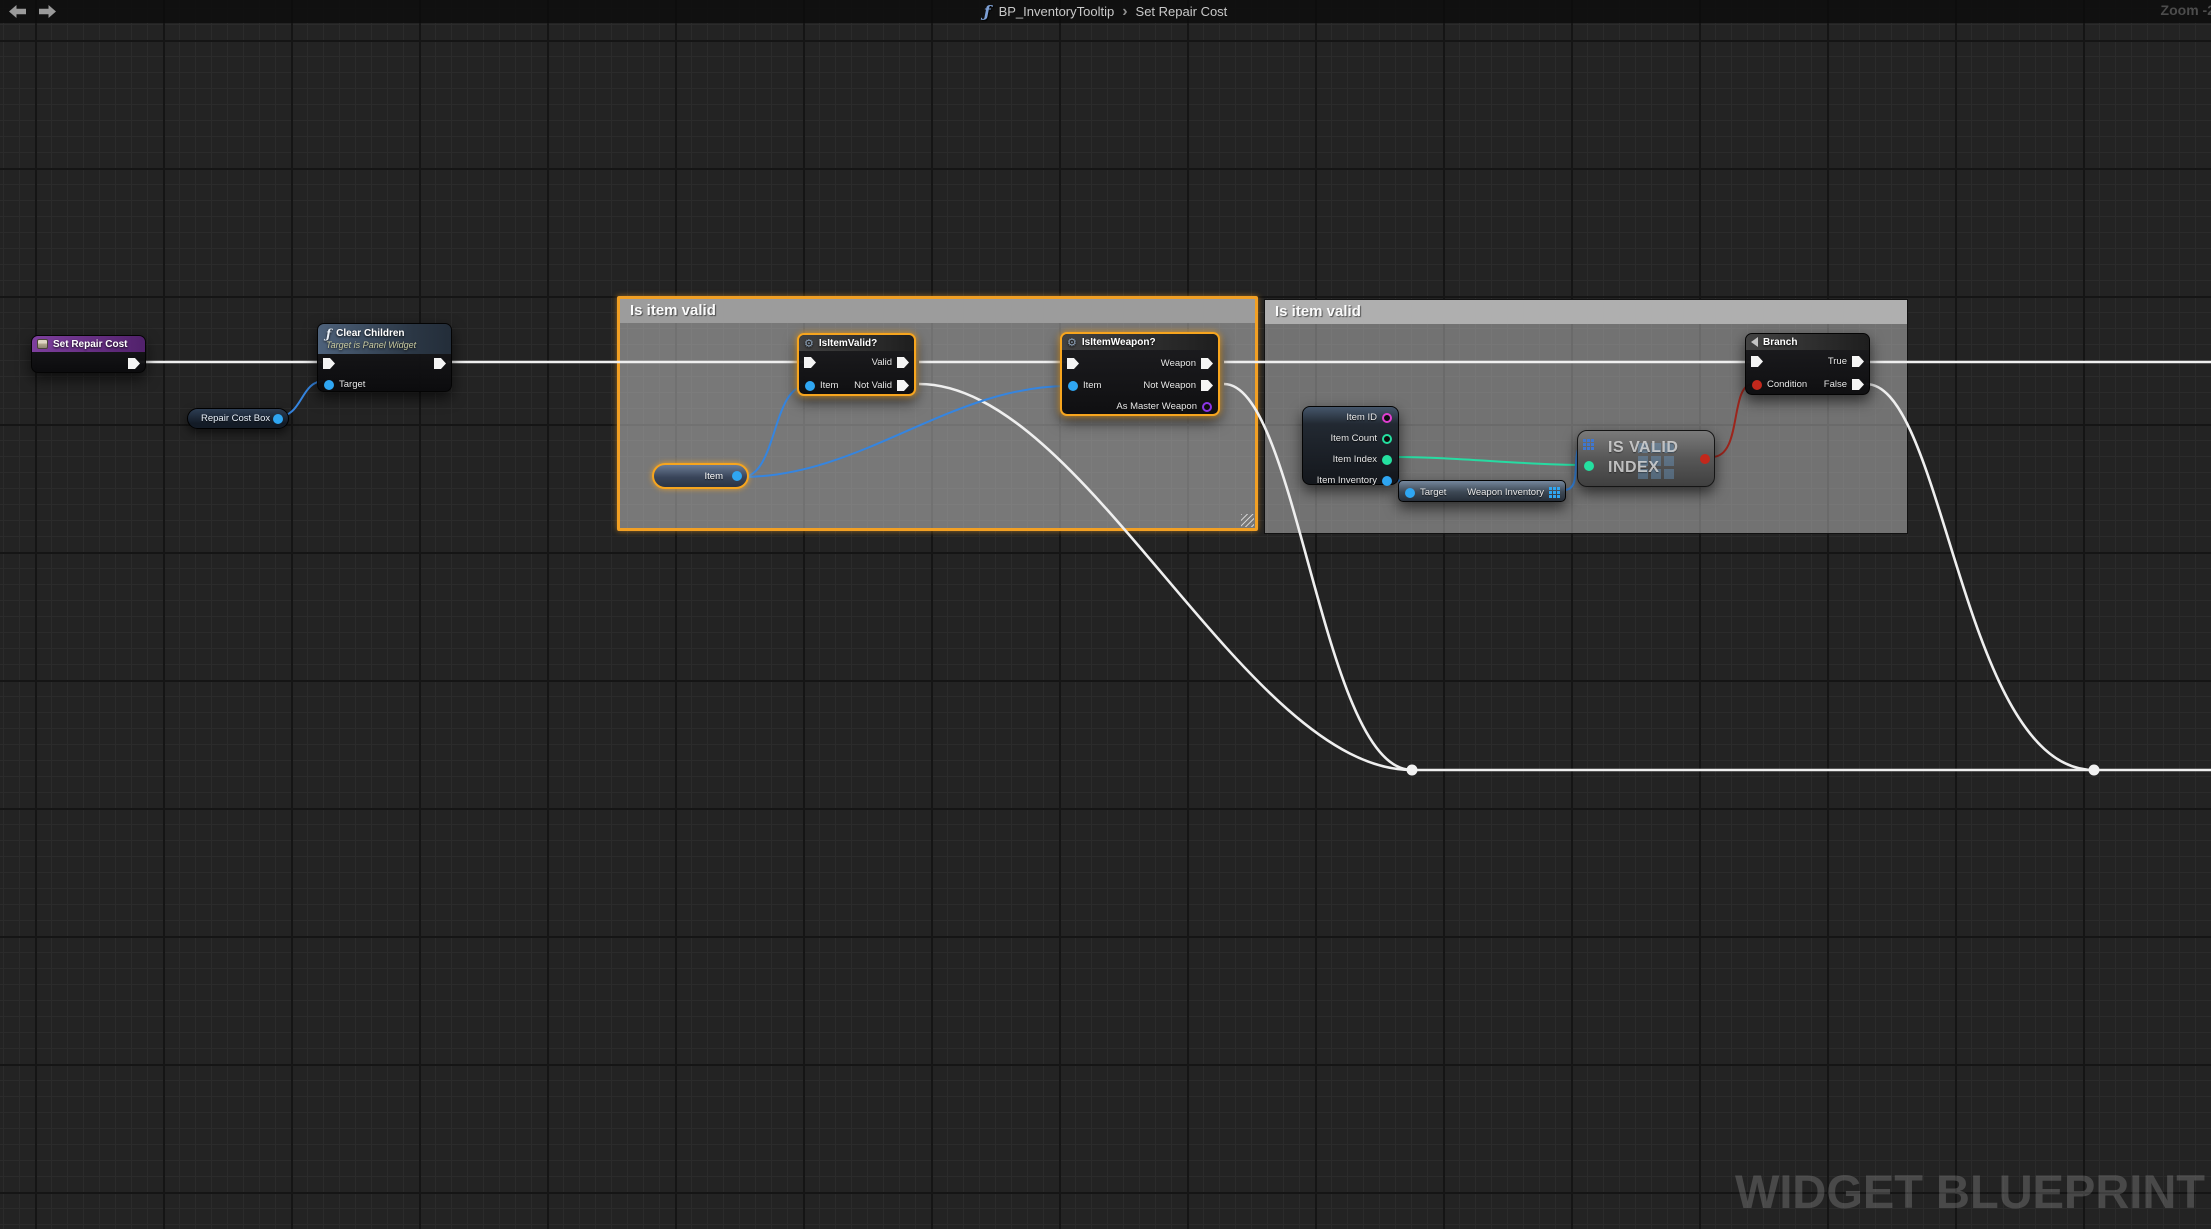  I want to click on pin-label: Weapon Inventory, so click(1505, 492).